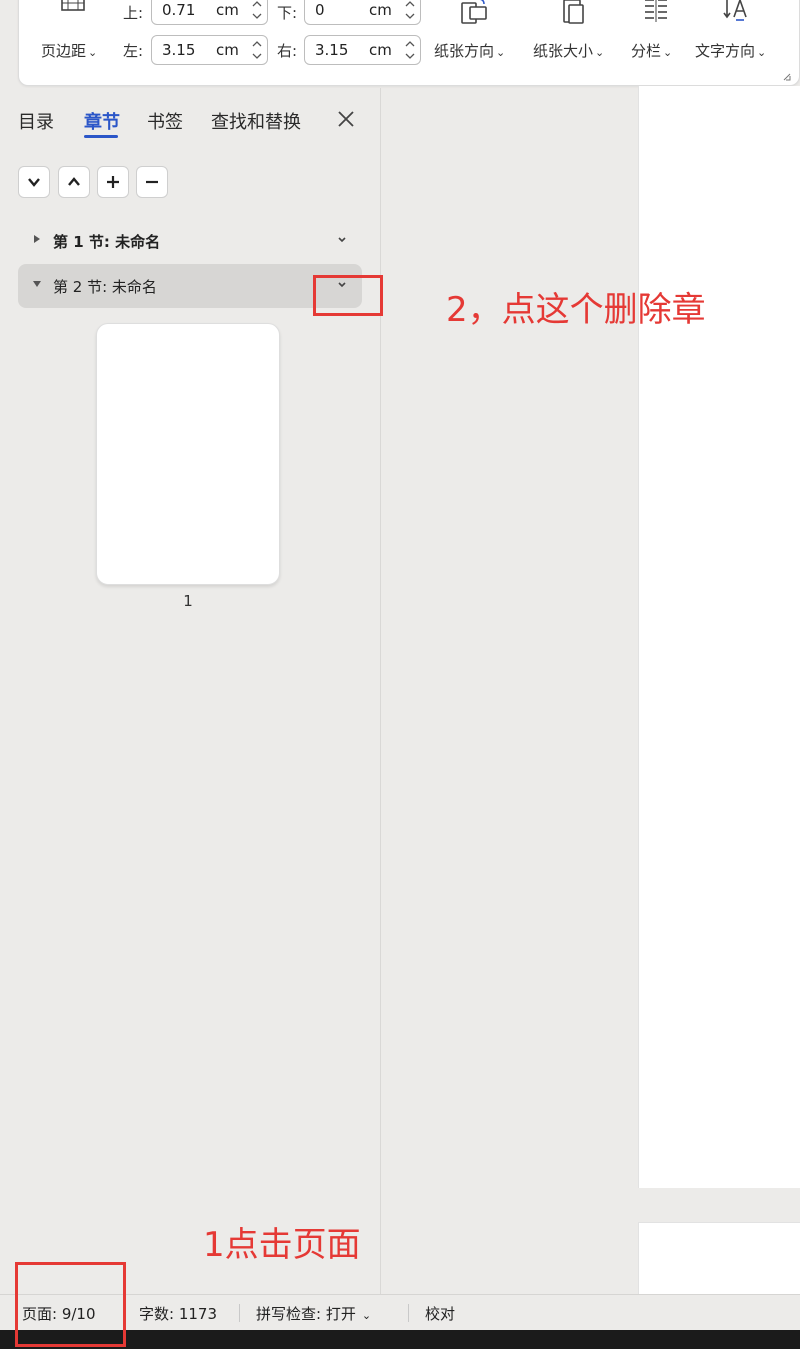 This screenshot has width=800, height=1349. What do you see at coordinates (209, 12) in the screenshot?
I see `top-margin-input: 0.71 cm` at bounding box center [209, 12].